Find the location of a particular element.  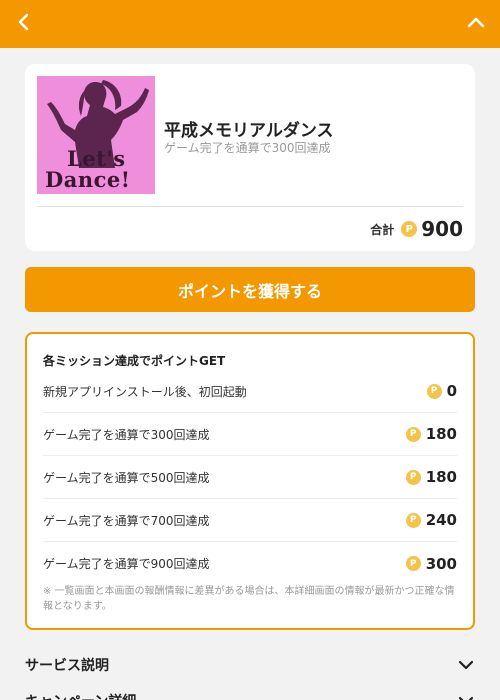

accordion-service-description: サービス説明 is located at coordinates (250, 665).